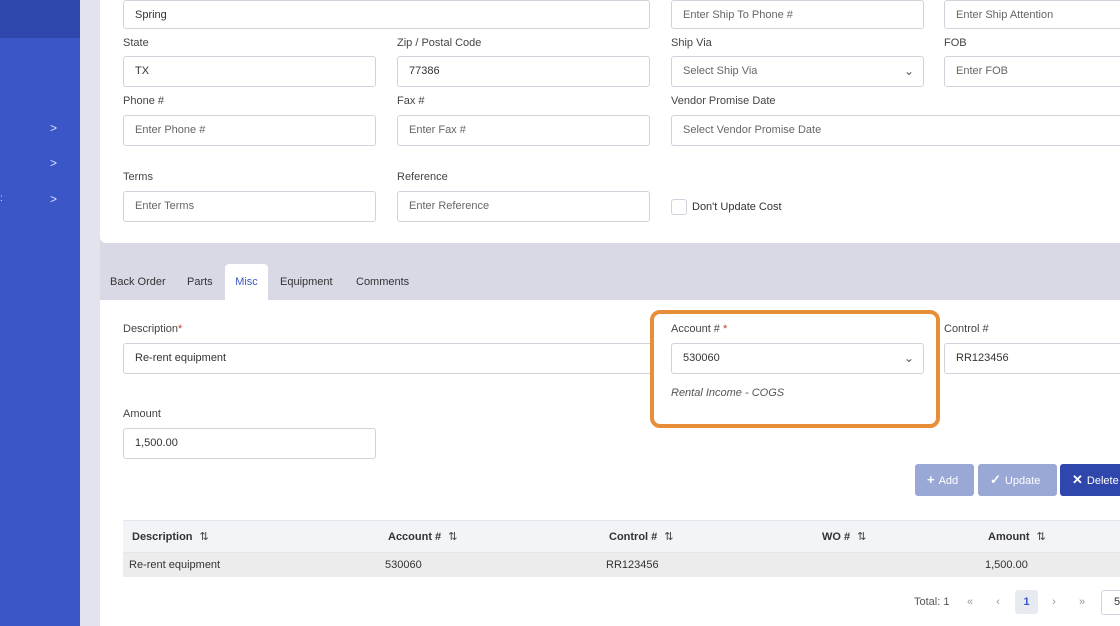  What do you see at coordinates (138, 282) in the screenshot?
I see `tab-back-order: Back Order` at bounding box center [138, 282].